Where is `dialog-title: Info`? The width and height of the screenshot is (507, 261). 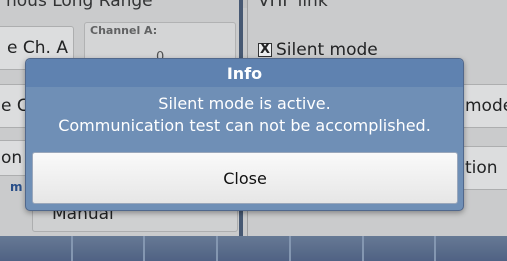
dialog-title: Info is located at coordinates (244, 73).